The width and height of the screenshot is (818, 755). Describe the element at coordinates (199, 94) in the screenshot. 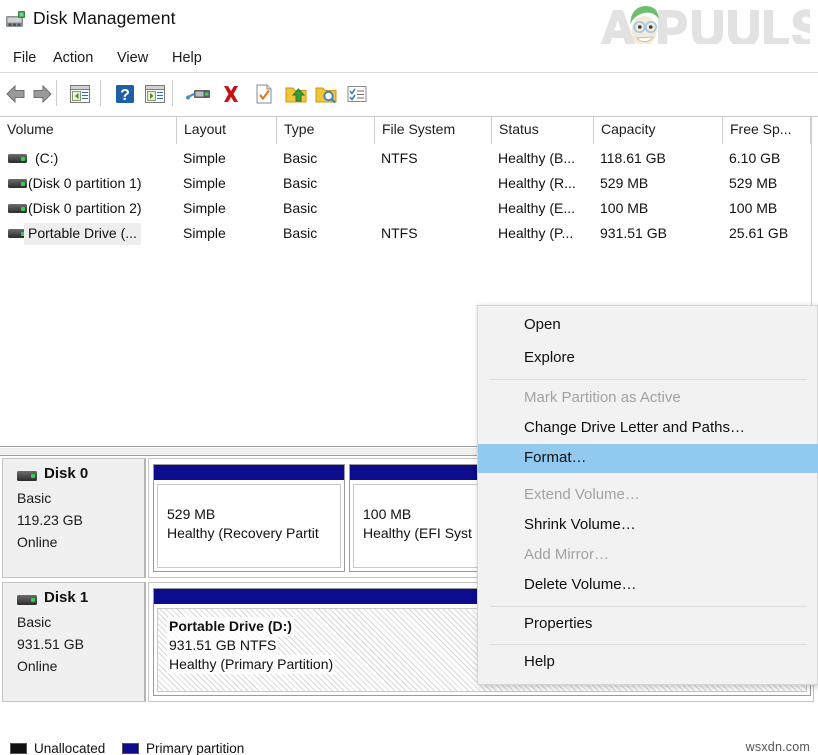

I see `rescan-disks-icon` at that location.